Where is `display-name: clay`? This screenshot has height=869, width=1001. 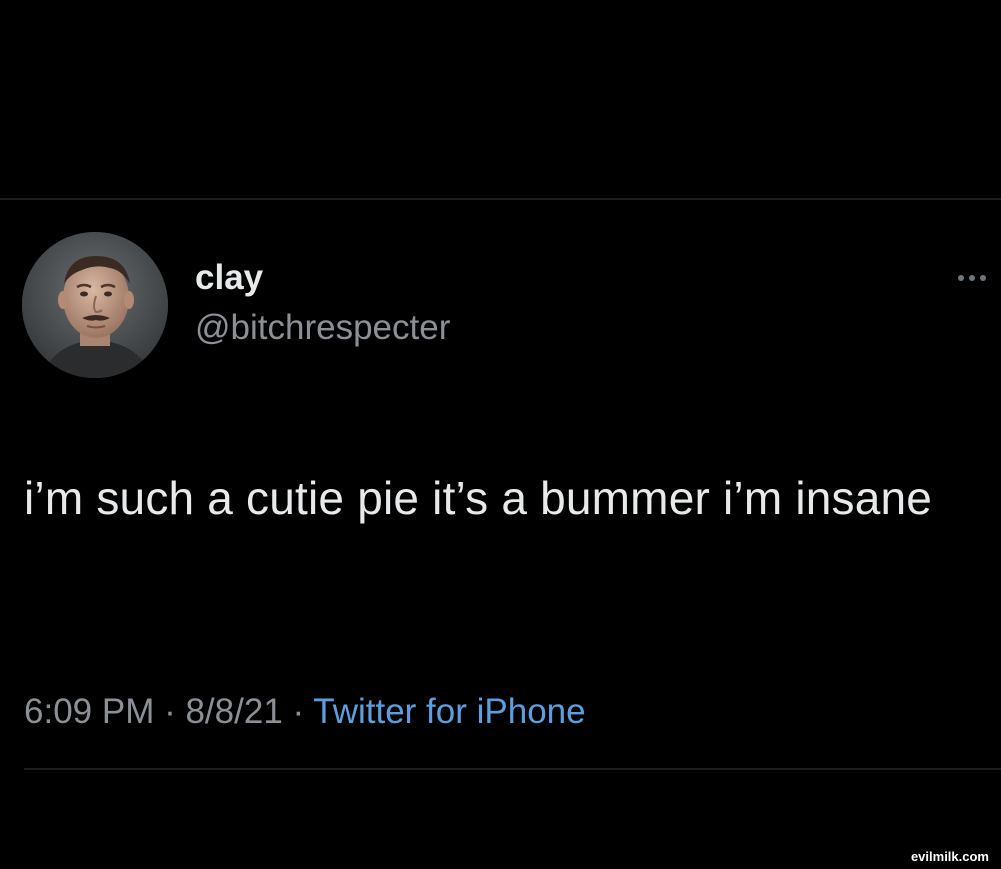 display-name: clay is located at coordinates (229, 278).